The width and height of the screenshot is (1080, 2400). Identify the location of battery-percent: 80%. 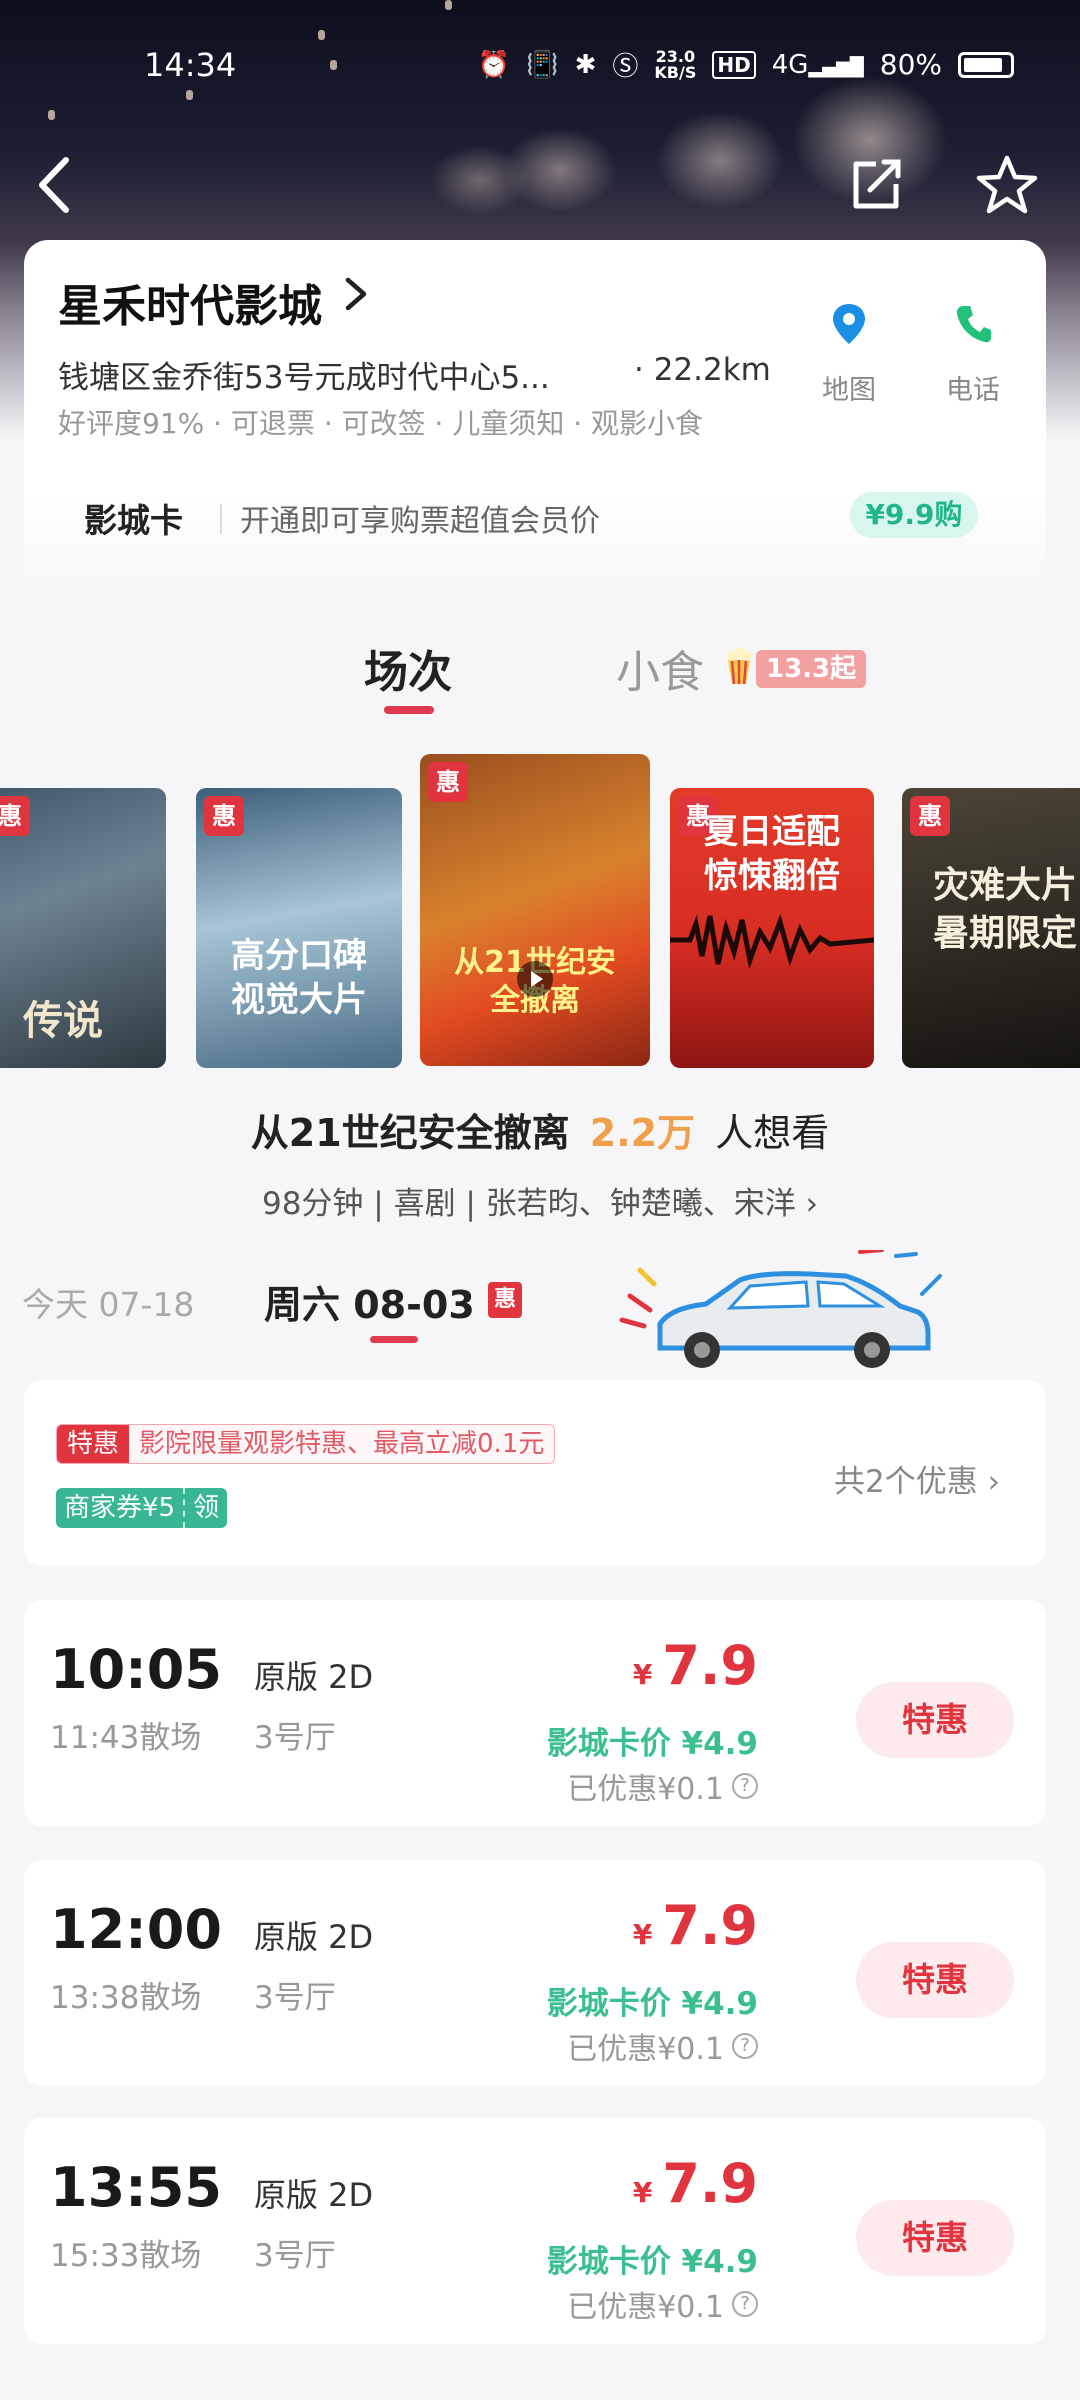
(910, 64).